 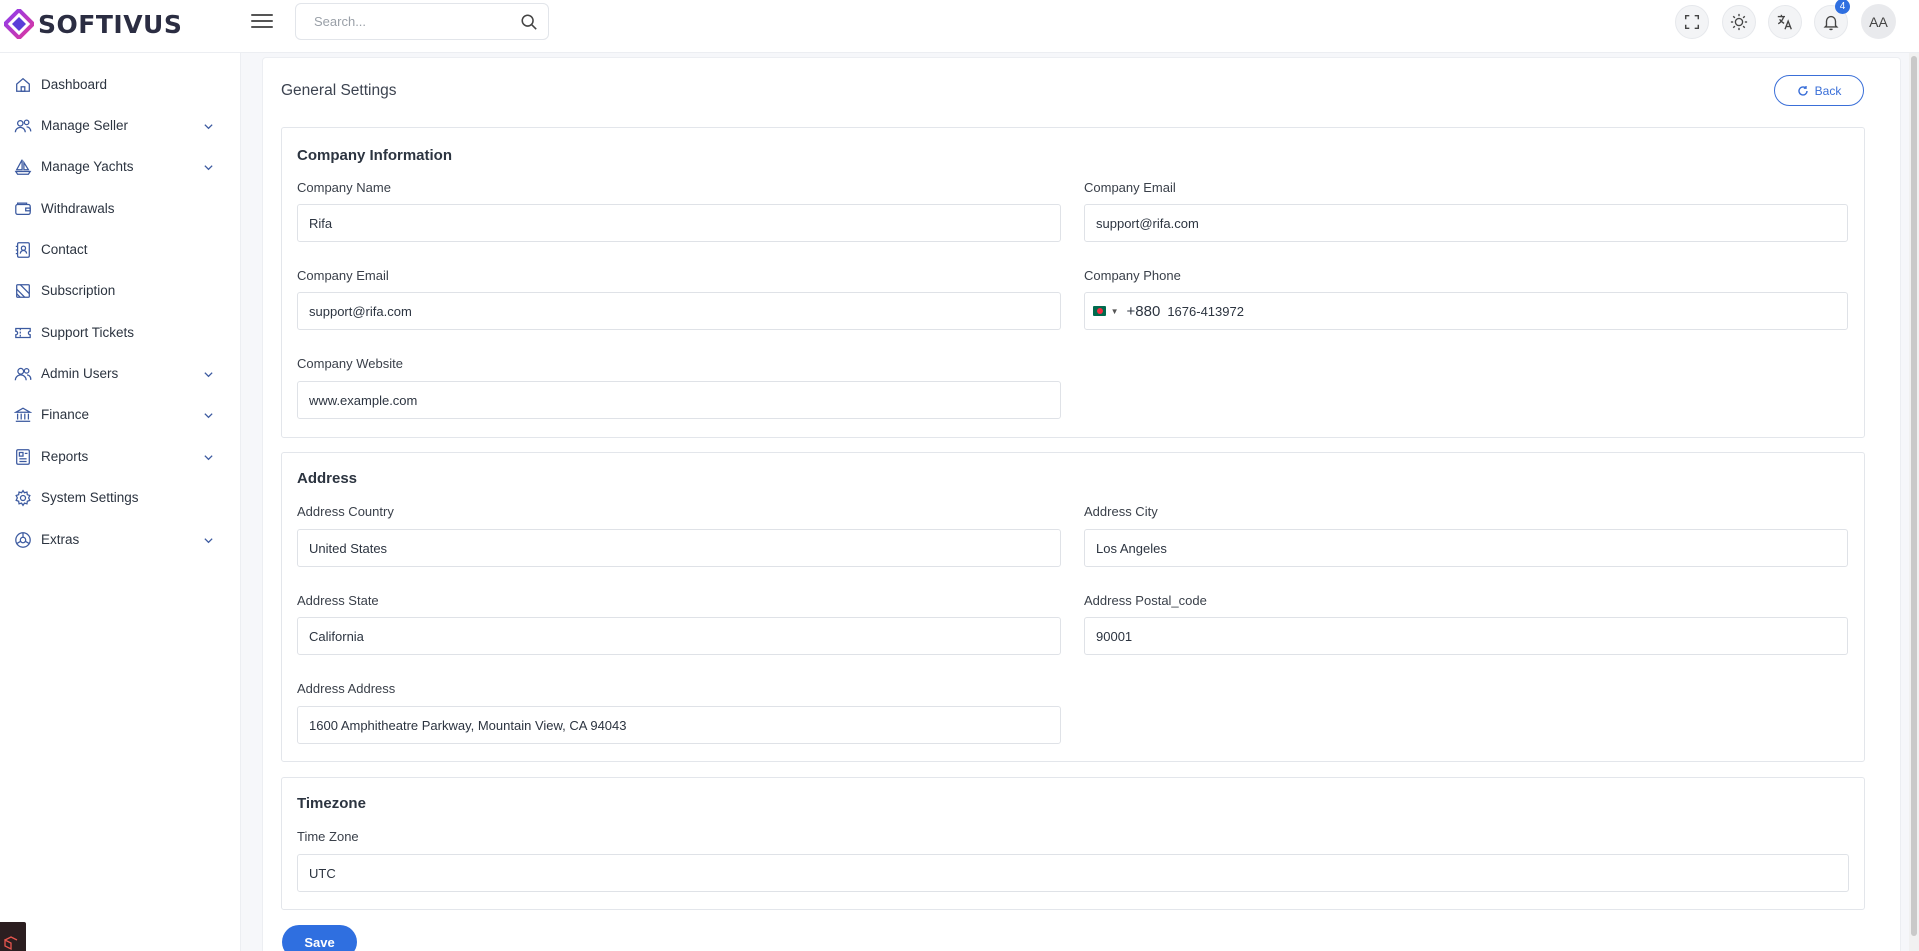 I want to click on address-country-input, so click(x=679, y=548).